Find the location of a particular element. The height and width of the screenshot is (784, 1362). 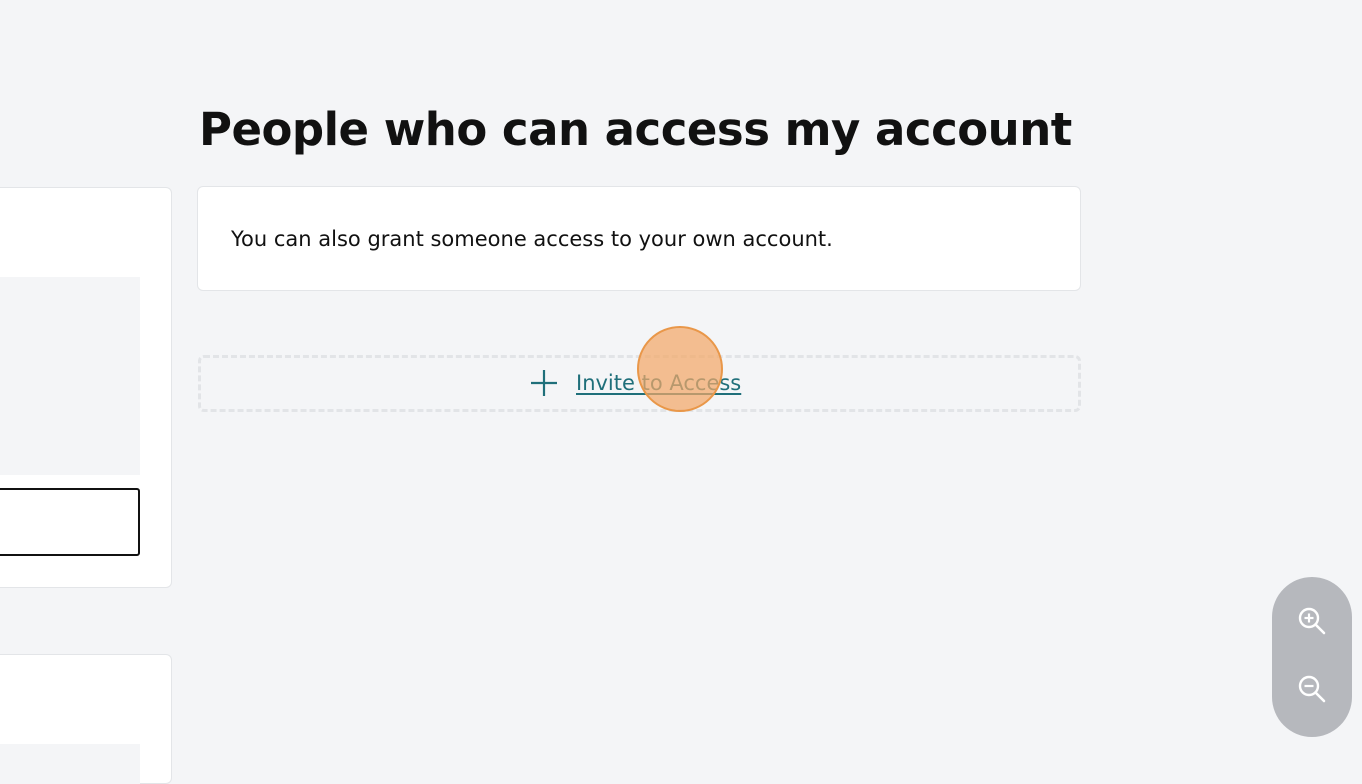

zoom-out-button is located at coordinates (1312, 691).